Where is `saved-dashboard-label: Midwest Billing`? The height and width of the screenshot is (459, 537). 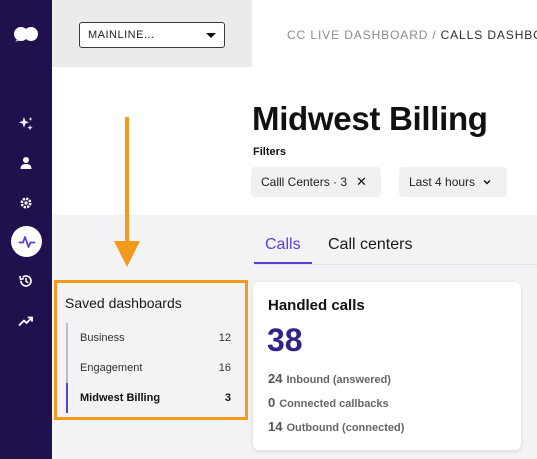 saved-dashboard-label: Midwest Billing is located at coordinates (120, 398).